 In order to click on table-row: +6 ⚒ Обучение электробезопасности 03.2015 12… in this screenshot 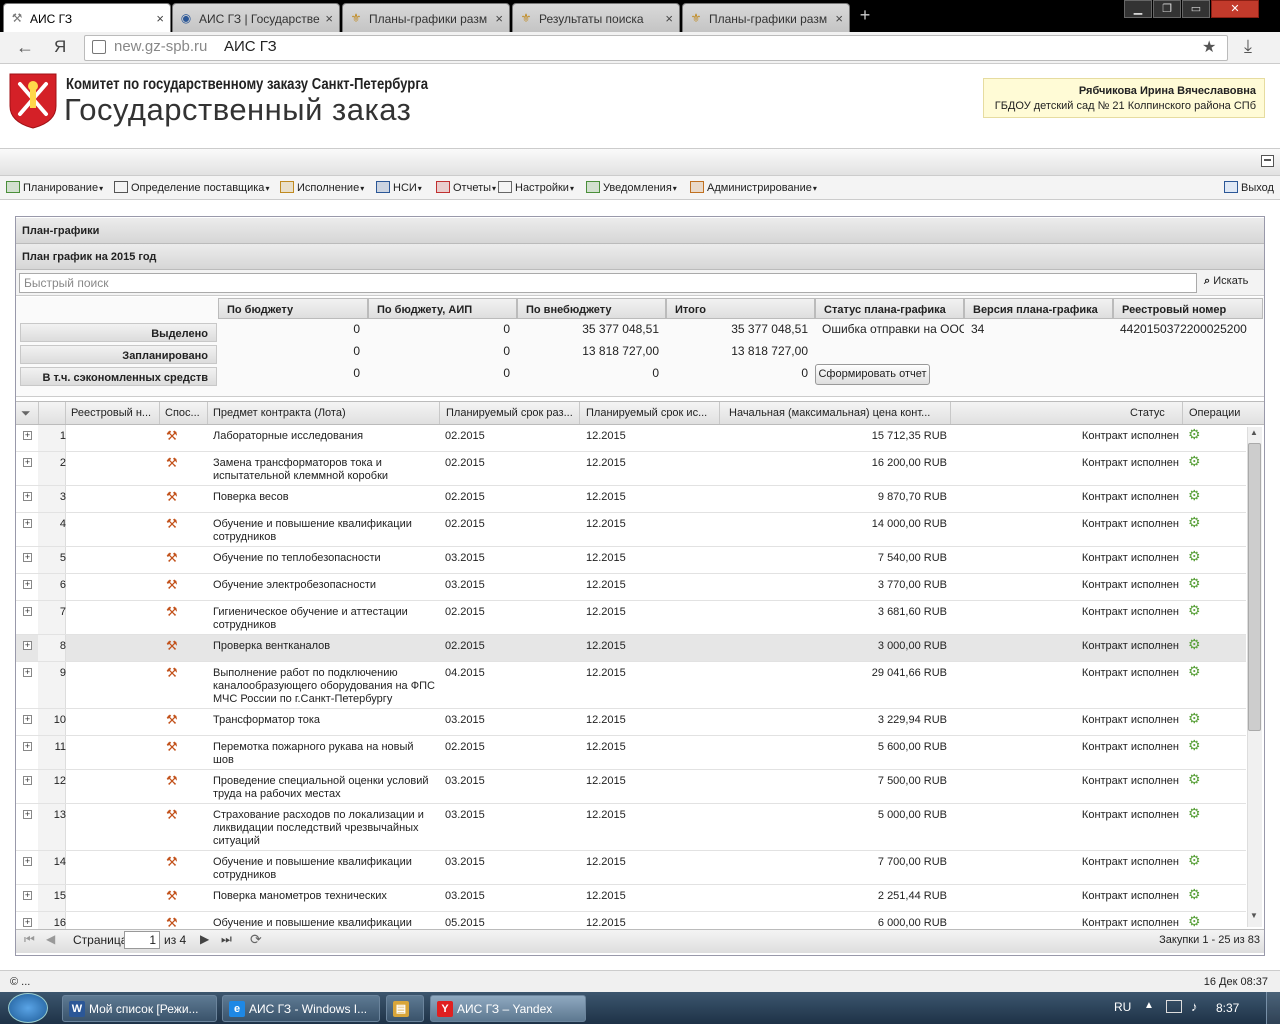, I will do `click(631, 587)`.